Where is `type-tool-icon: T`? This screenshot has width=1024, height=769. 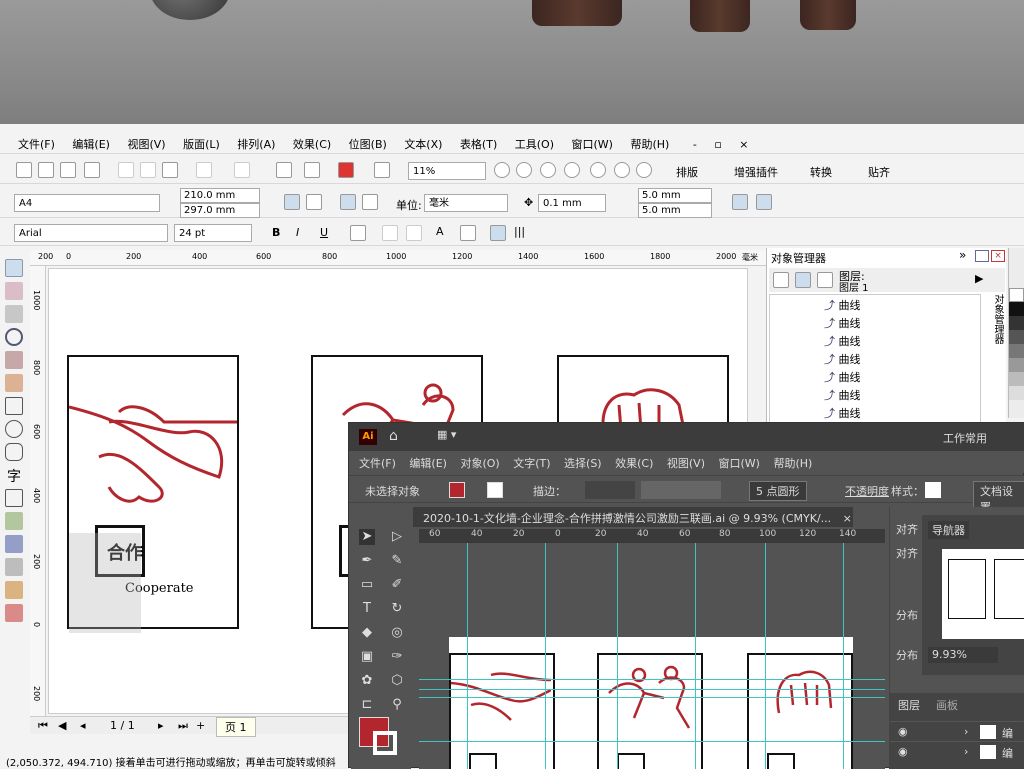
type-tool-icon: T is located at coordinates (367, 609).